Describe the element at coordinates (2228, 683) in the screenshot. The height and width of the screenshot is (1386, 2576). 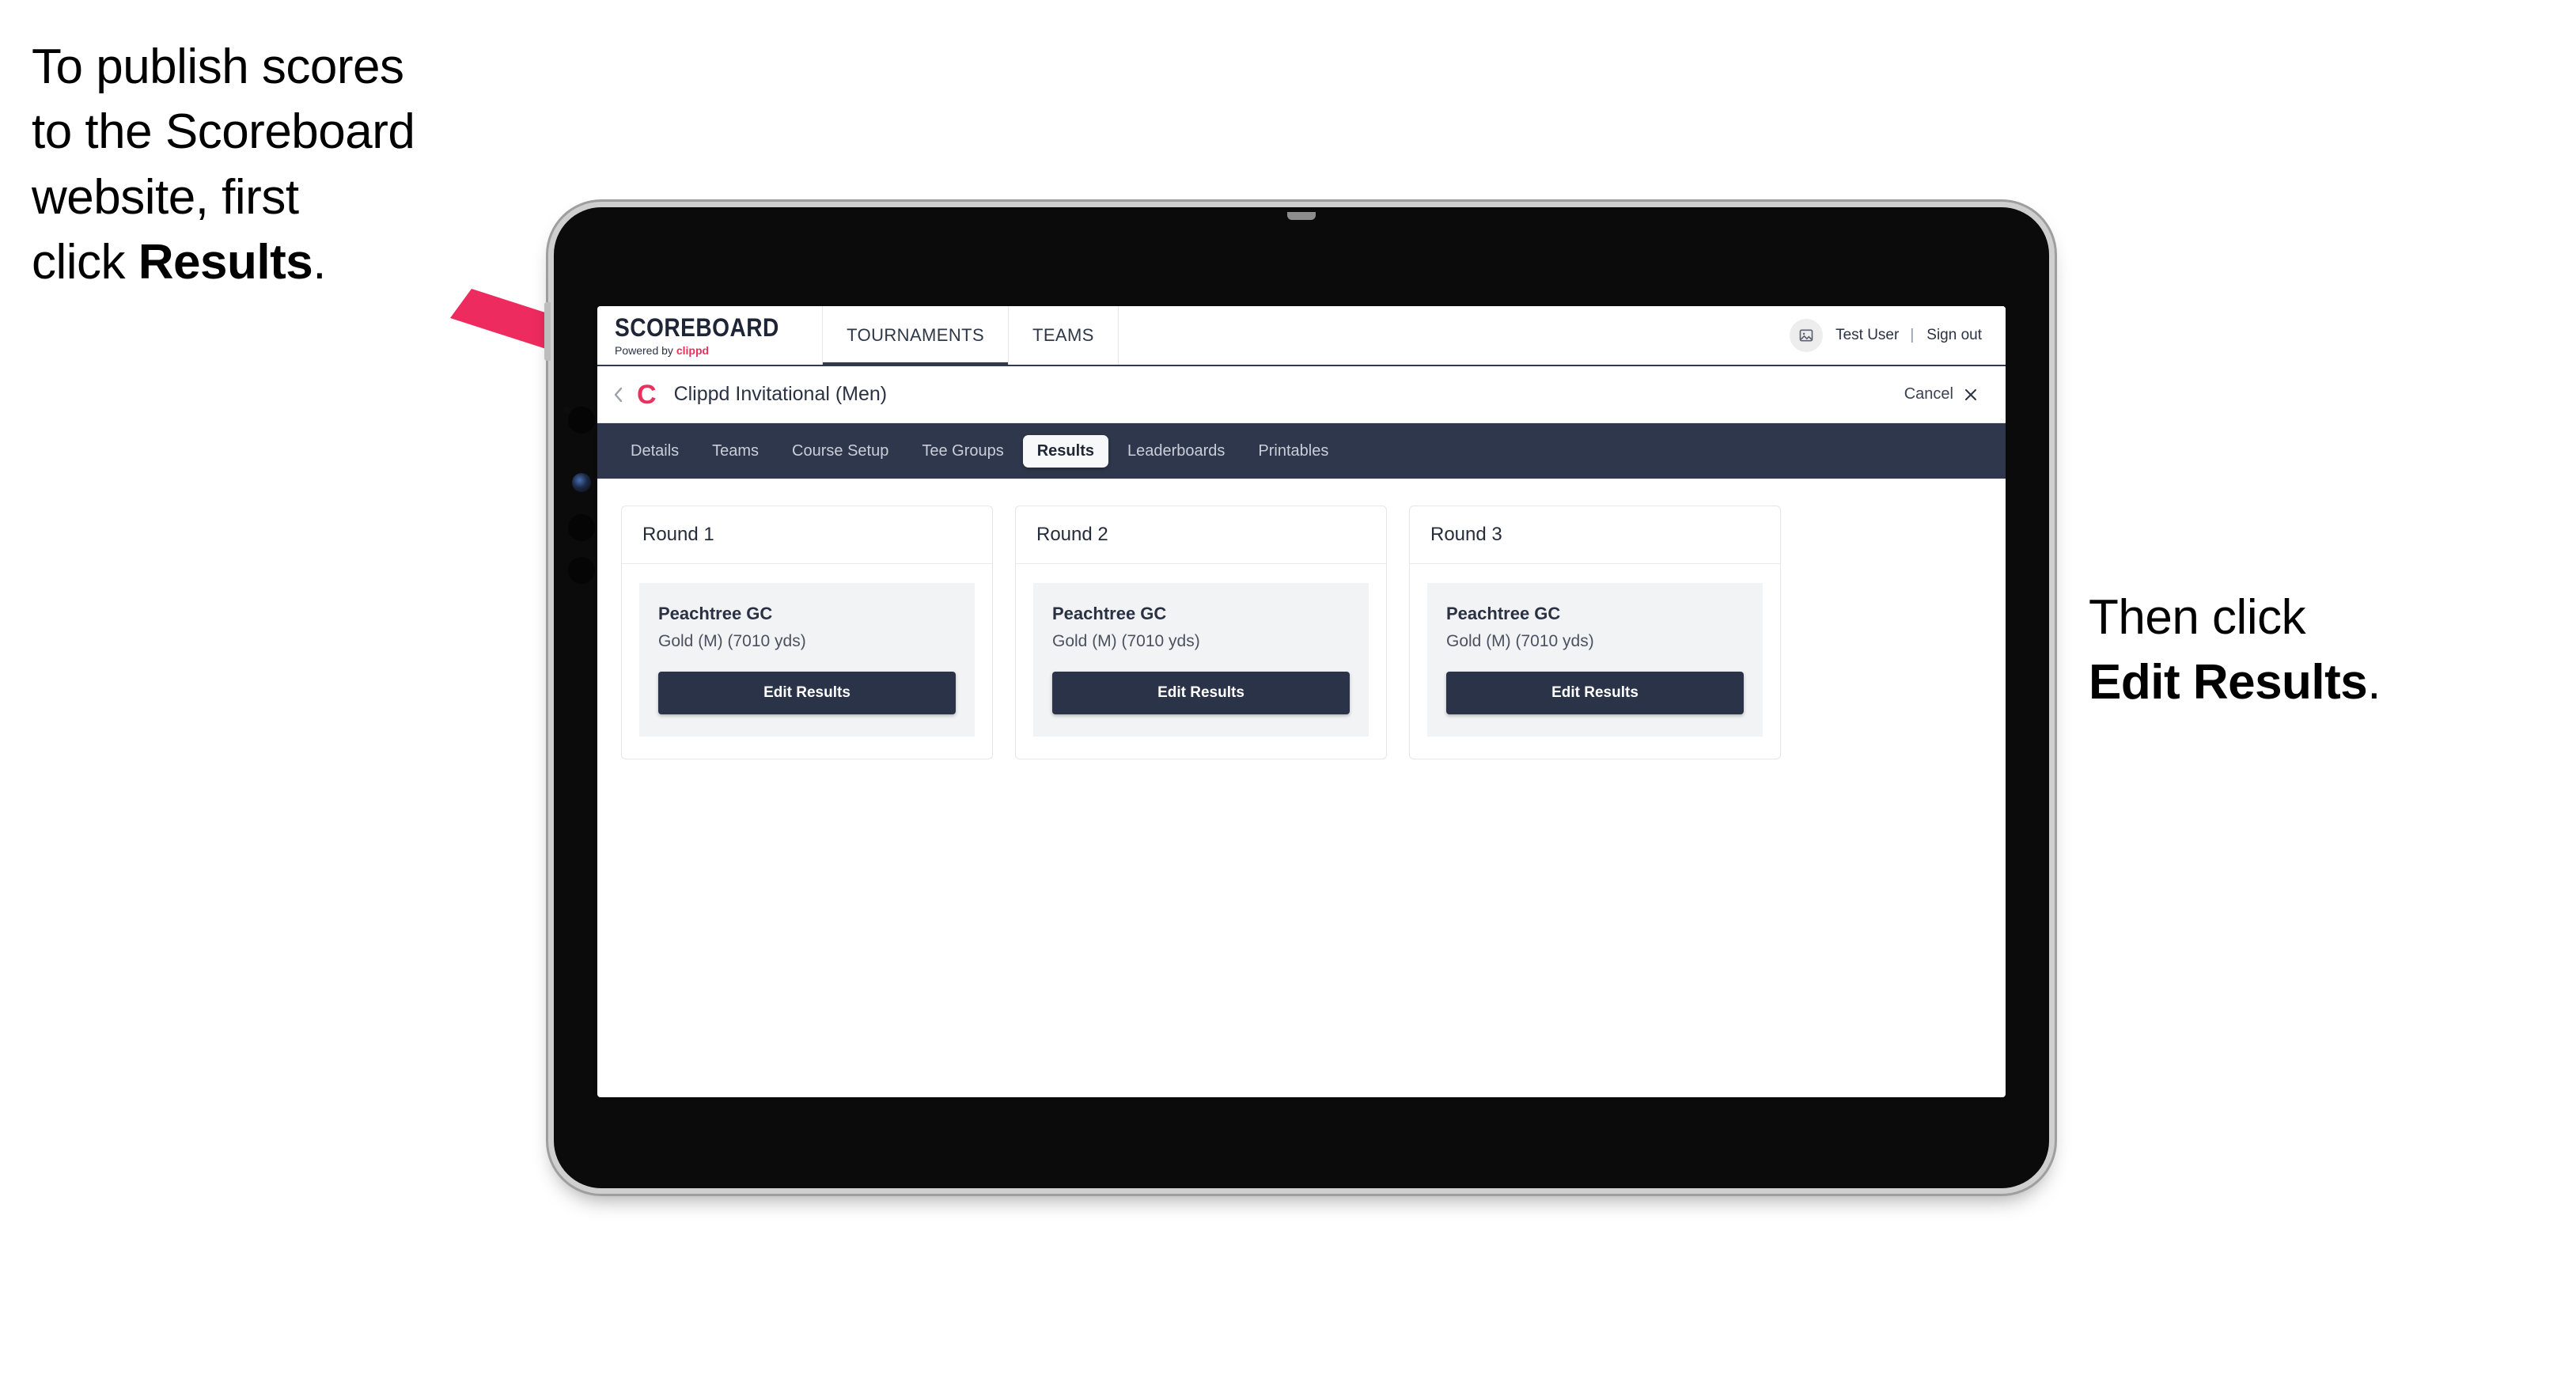
I see `annotation-right-emphasis: Edit Results` at that location.